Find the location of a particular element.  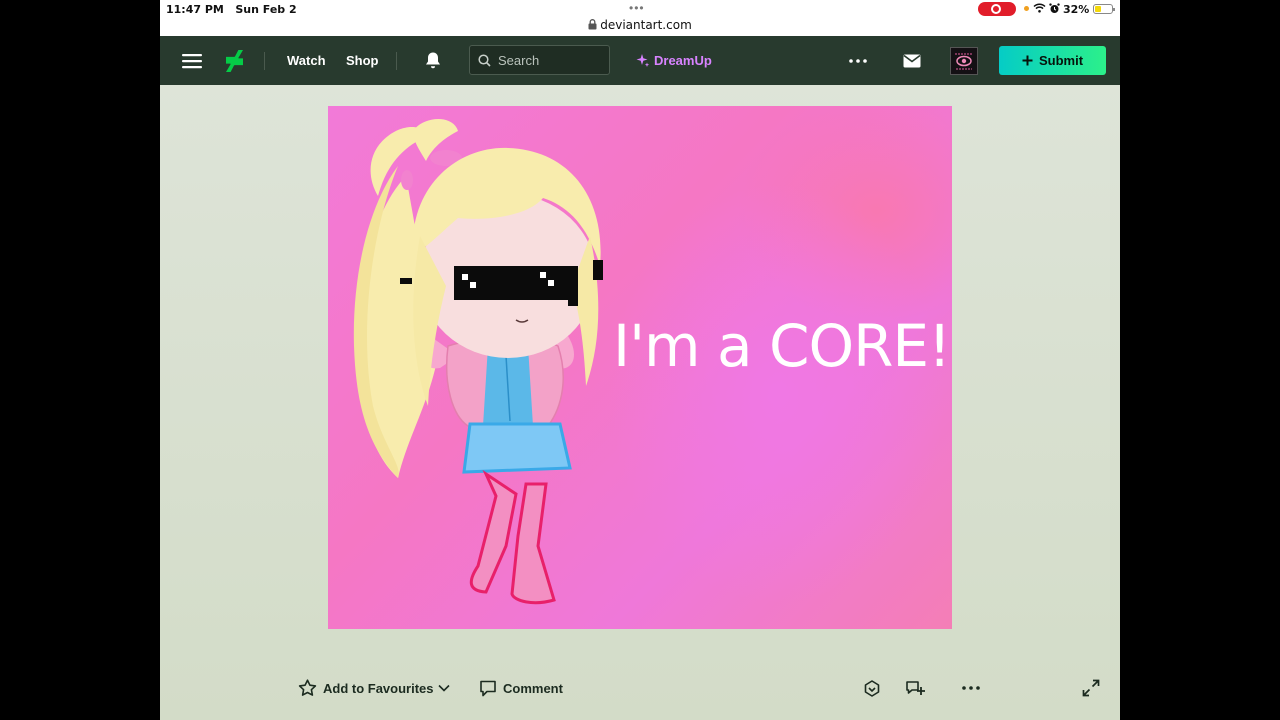

give-badge-button is located at coordinates (872, 688).